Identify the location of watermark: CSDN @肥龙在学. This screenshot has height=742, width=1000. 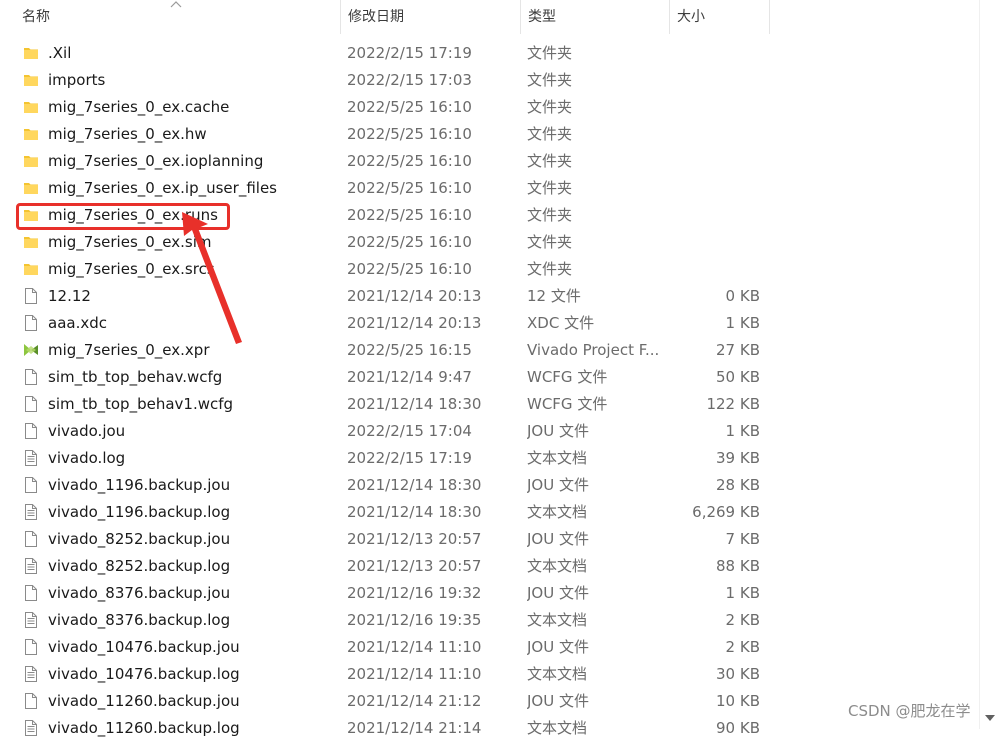
(909, 711).